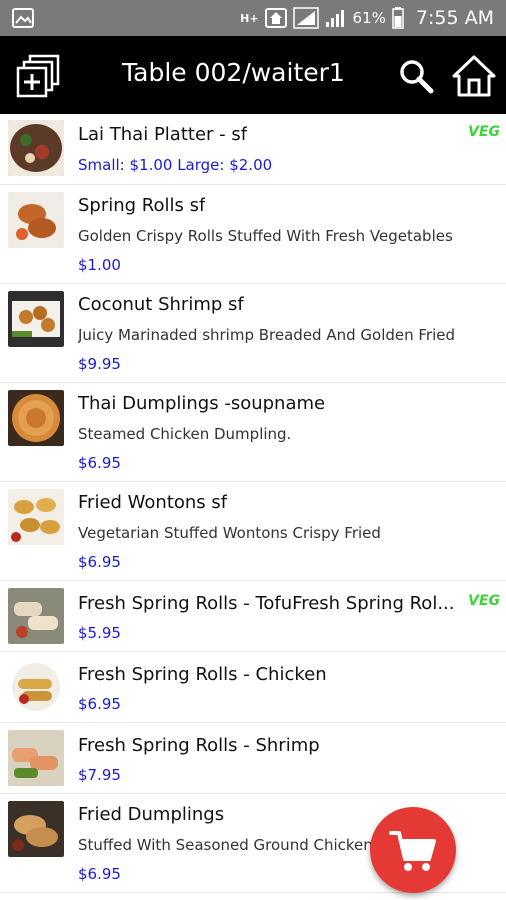  I want to click on platter-thumb, so click(36, 148).